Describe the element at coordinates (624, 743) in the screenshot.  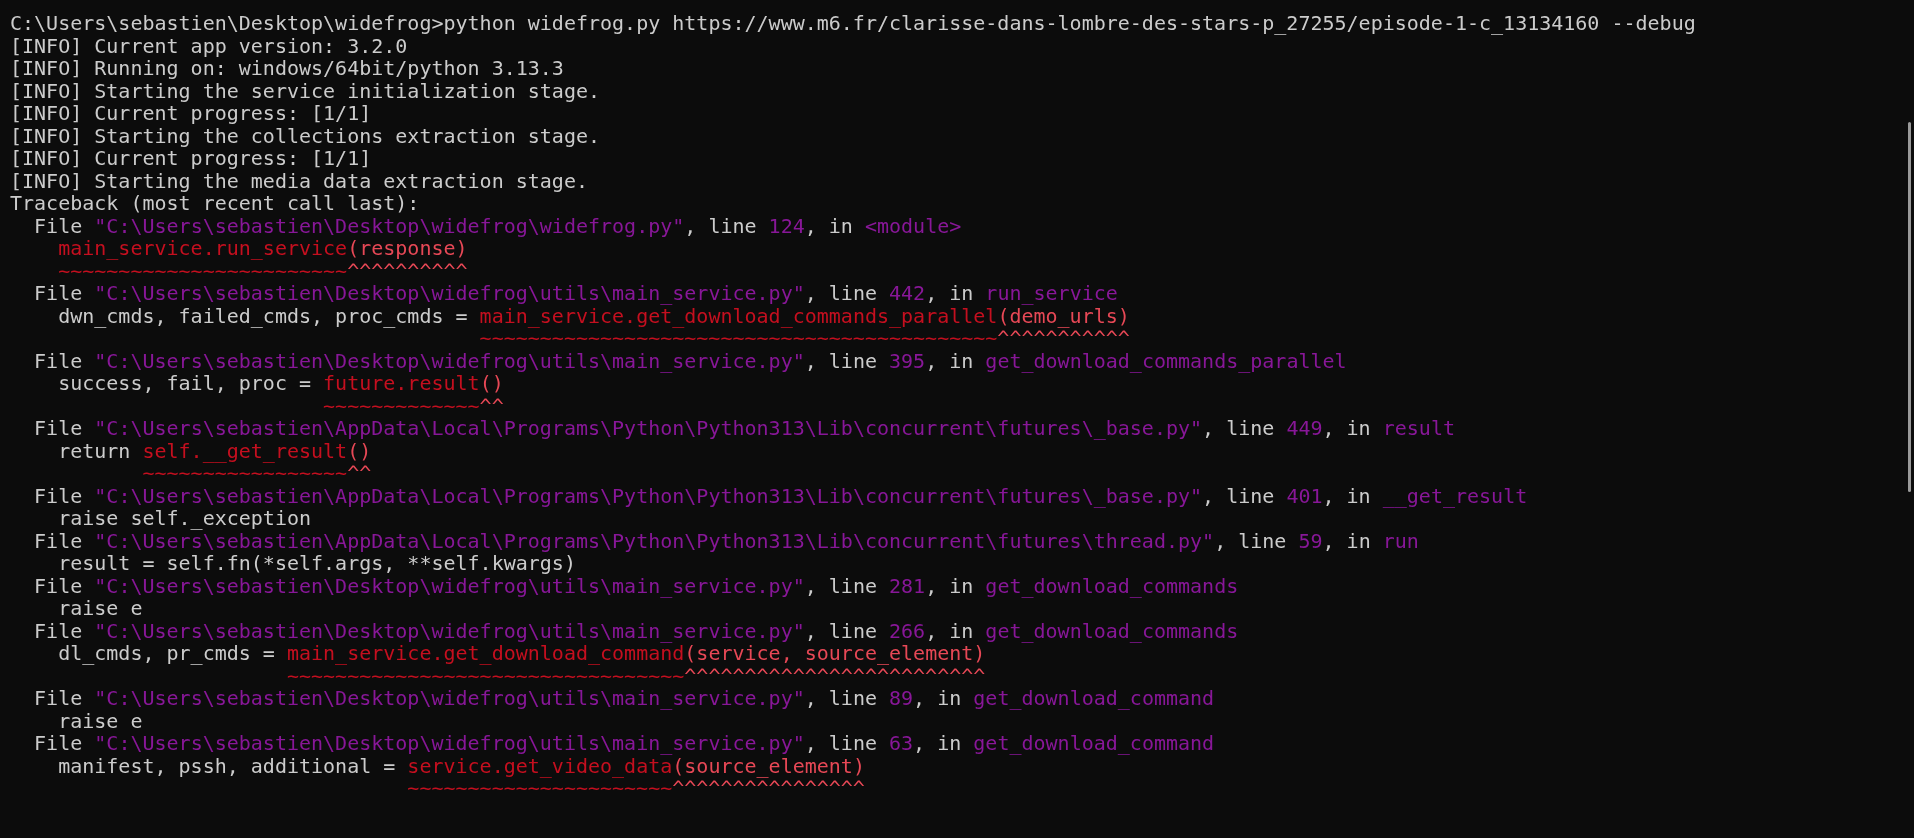
I see `terminal-line: File "C:\Users\sebastien\Desktop\widefrog\utils\main_service.py", line 63, in get_download_command` at that location.